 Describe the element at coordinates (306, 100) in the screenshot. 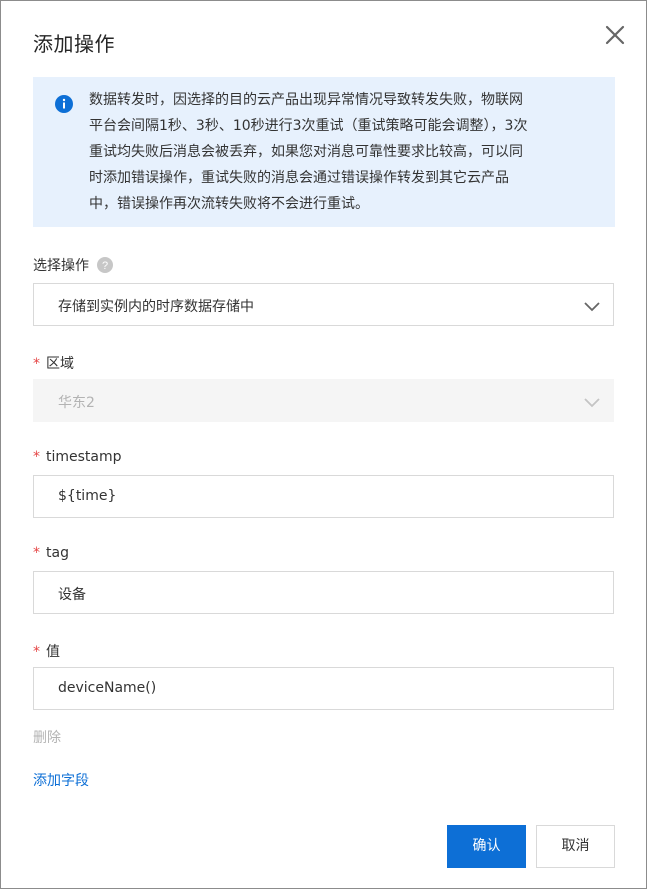

I see `notice-line: 数据转发时，因选择的目的云产品出现异常情况导致转发失败，物联网` at that location.